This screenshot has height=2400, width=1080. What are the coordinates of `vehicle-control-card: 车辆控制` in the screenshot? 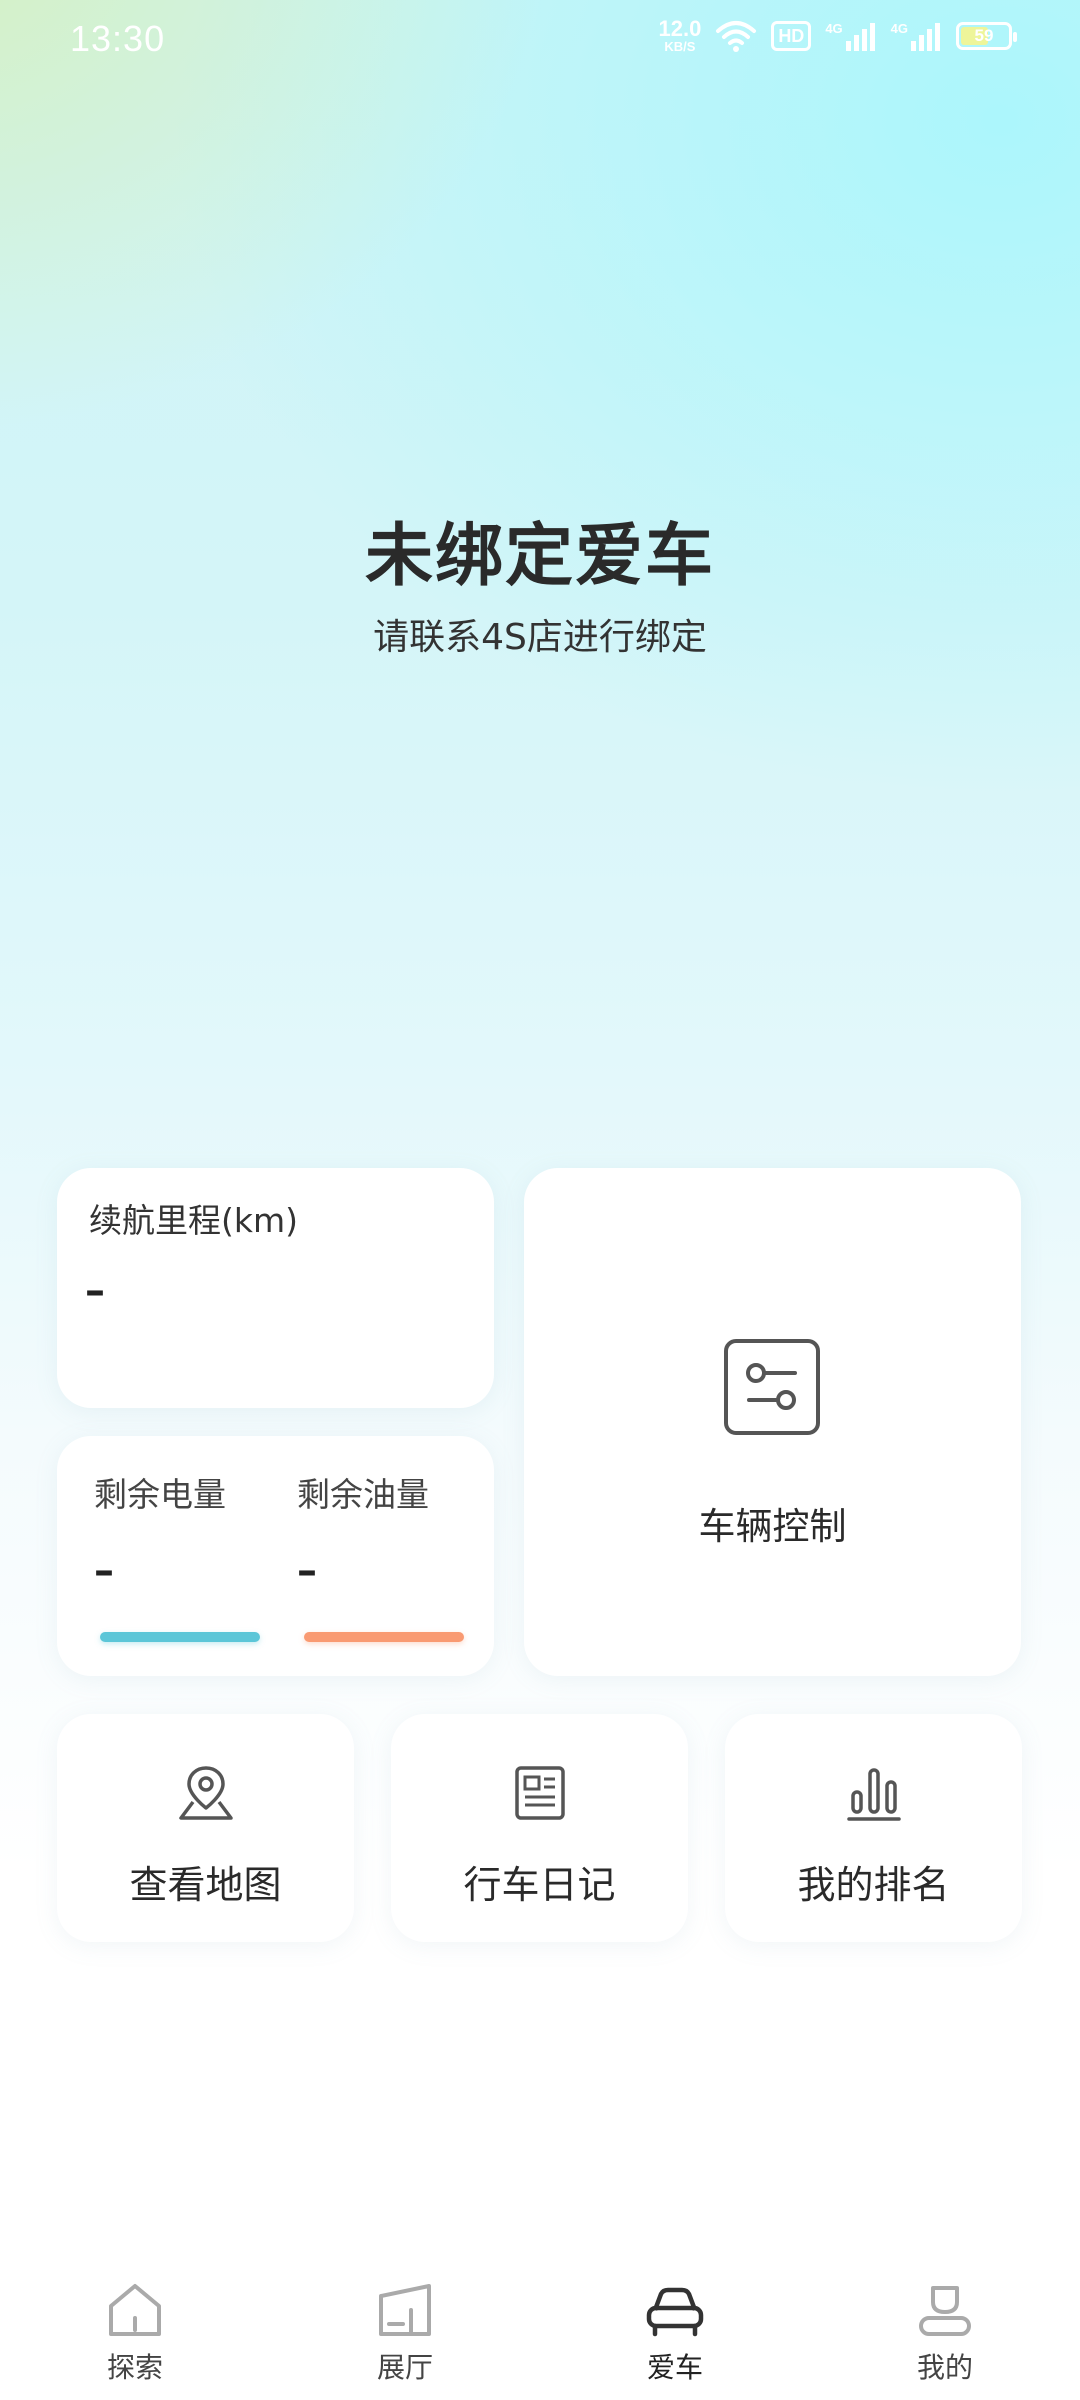 It's located at (772, 1422).